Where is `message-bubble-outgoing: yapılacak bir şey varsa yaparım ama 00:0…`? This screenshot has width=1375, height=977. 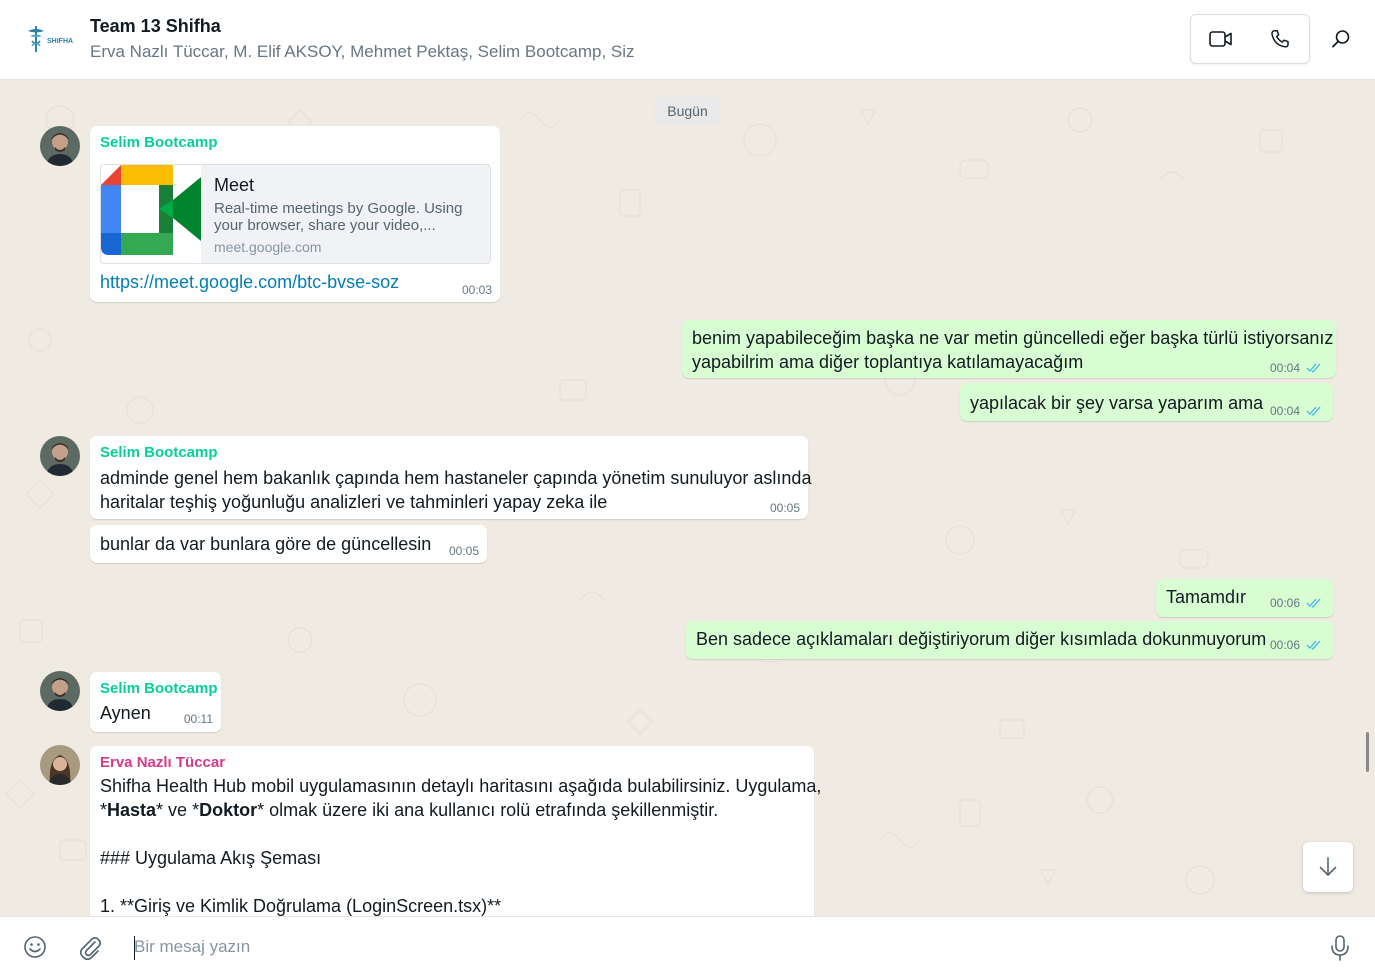 message-bubble-outgoing: yapılacak bir şey varsa yaparım ama 00:0… is located at coordinates (1146, 402).